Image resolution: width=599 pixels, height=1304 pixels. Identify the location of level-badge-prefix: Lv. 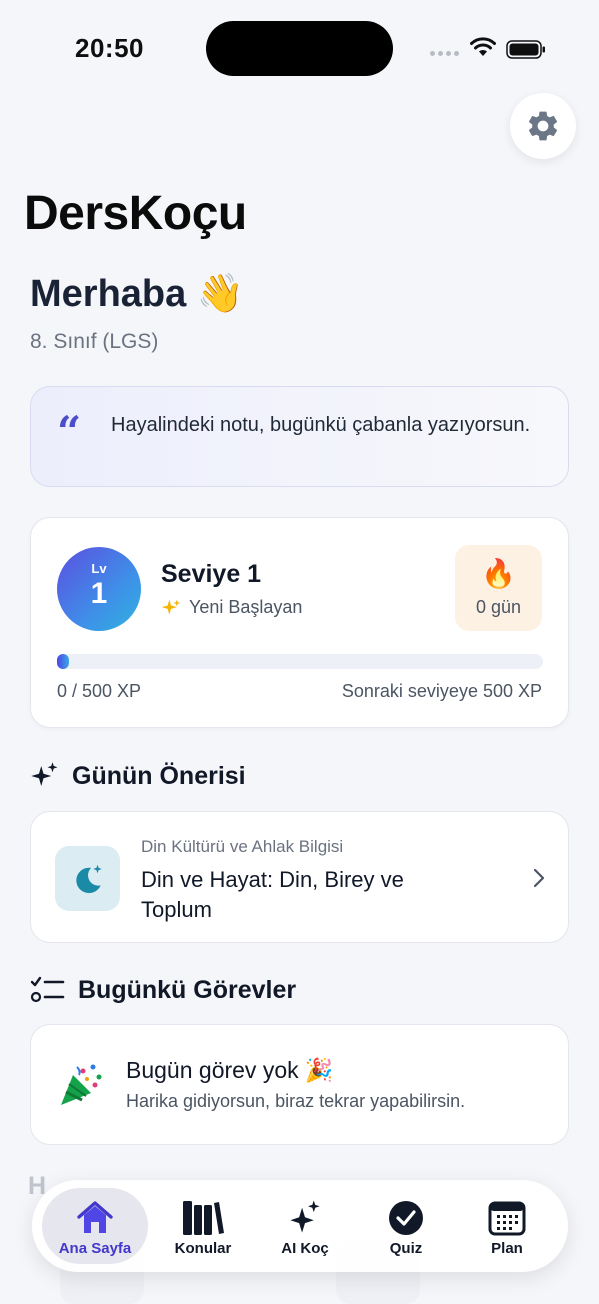
(99, 568).